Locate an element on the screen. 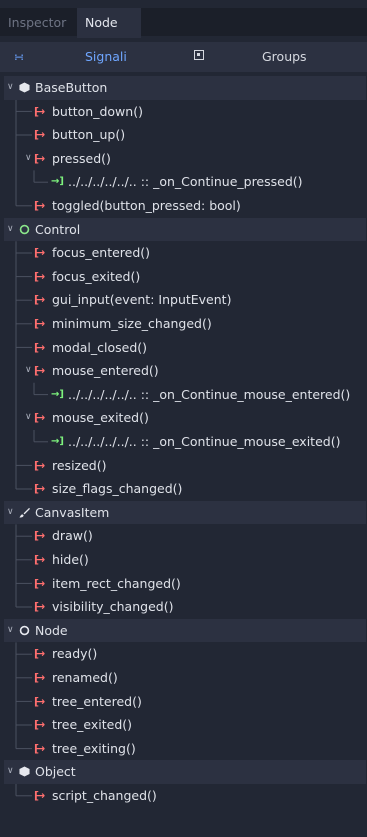 Image resolution: width=367 pixels, height=837 pixels. category-node: ∨ Node is located at coordinates (185, 630).